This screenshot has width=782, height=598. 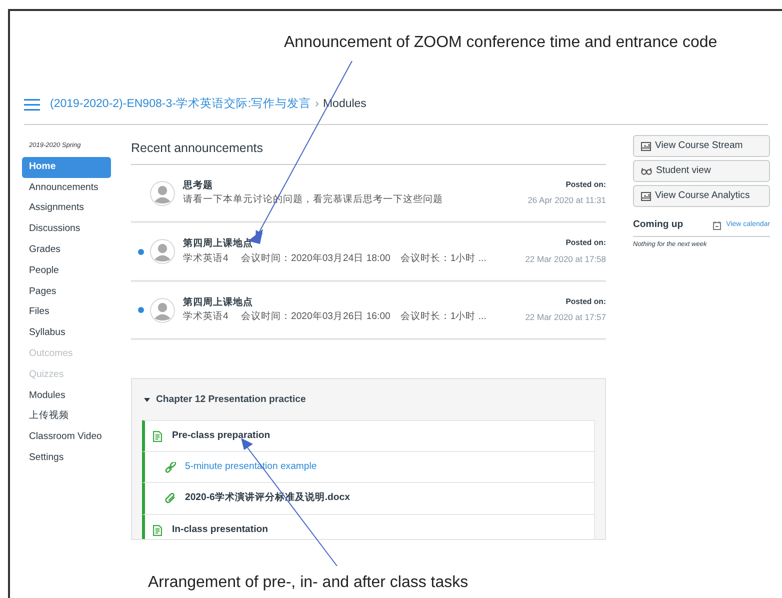 I want to click on sidebar-item: Files, so click(x=66, y=313).